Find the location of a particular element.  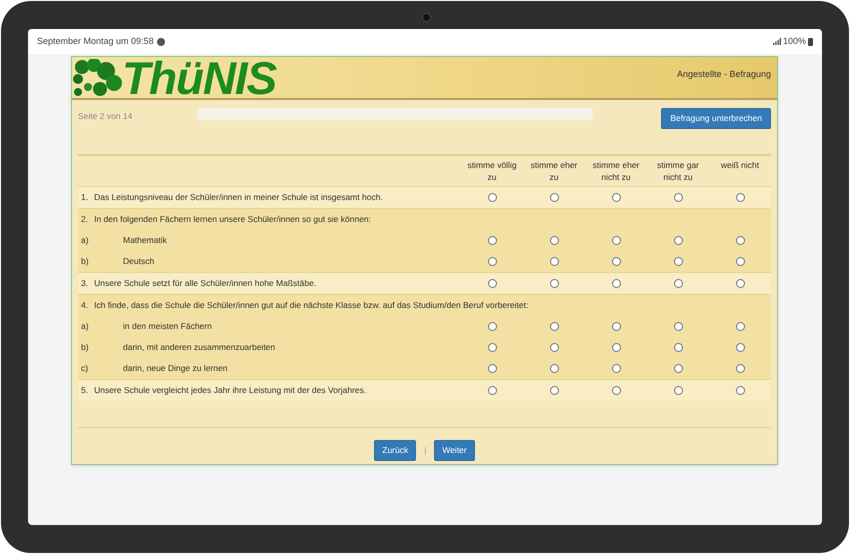

question-text: Unsere Schule vergleicht jedes Jahr ihre Leistung mit der des Vorjahres. is located at coordinates (230, 390).